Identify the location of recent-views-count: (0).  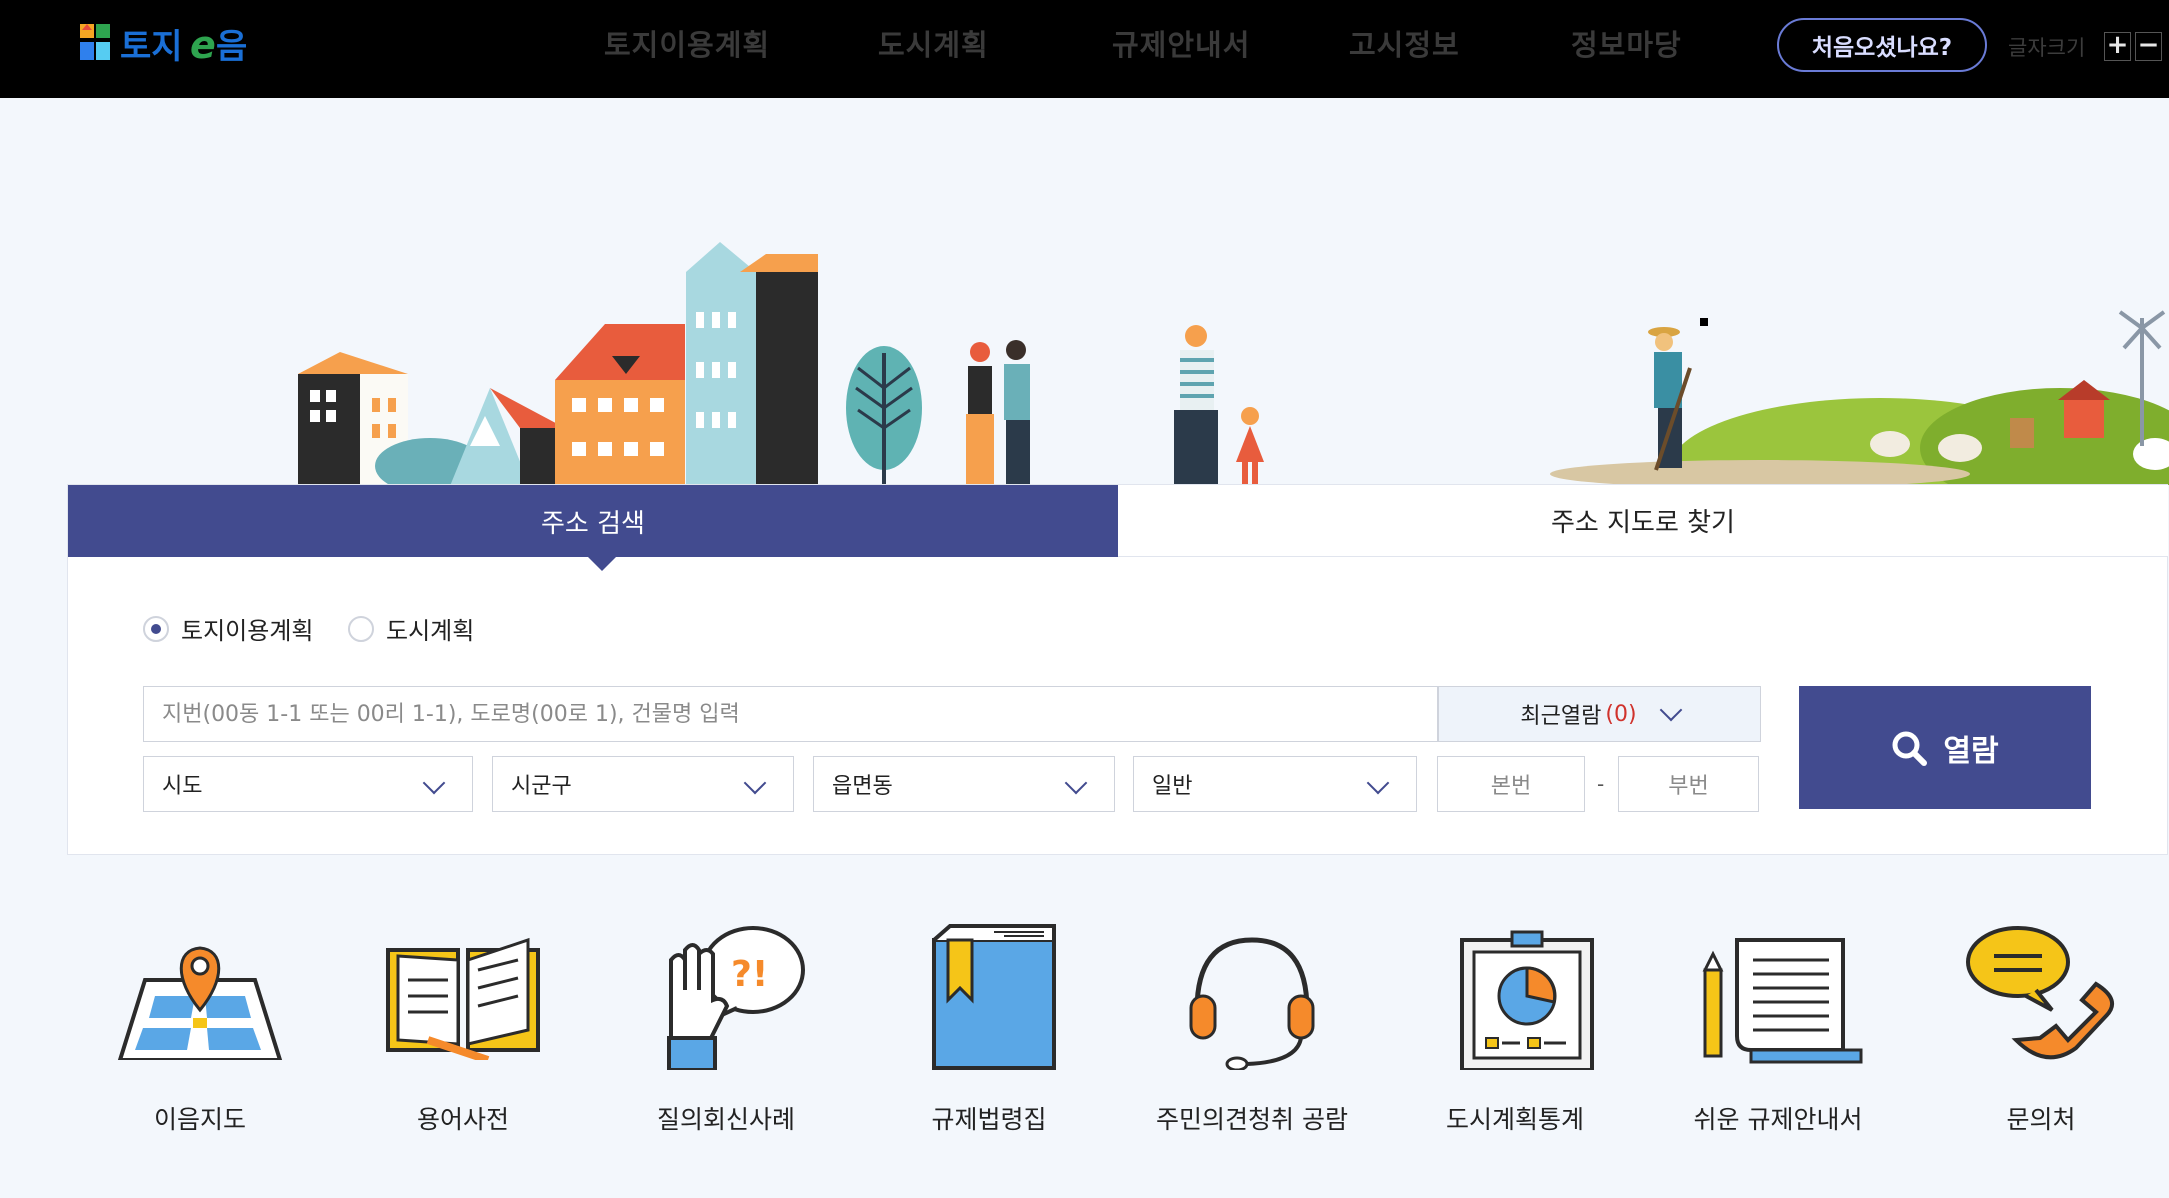
(1621, 714).